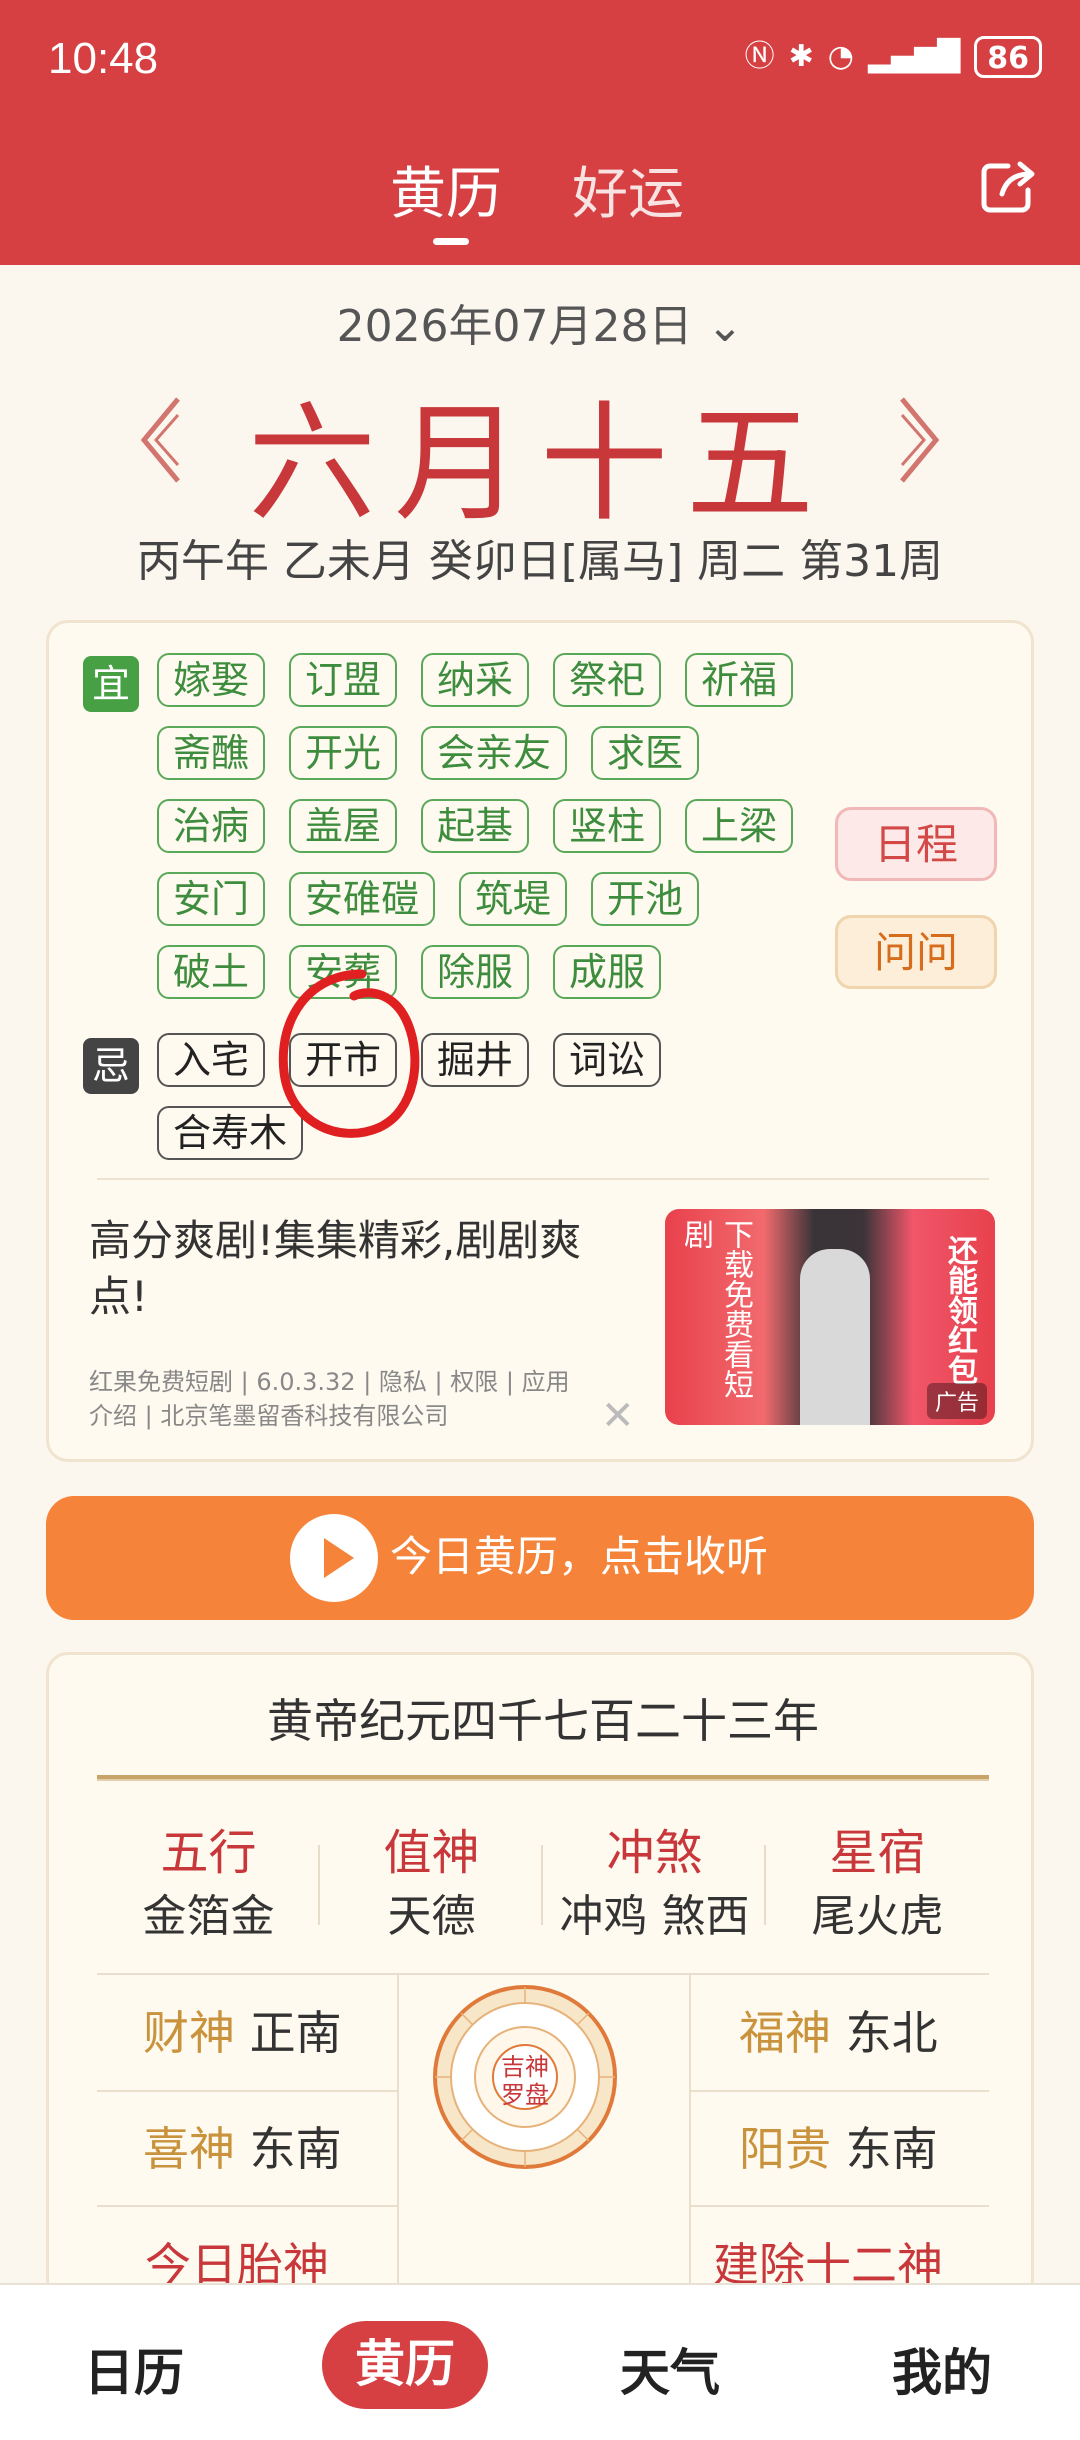  I want to click on yi-tag: 祭祀, so click(607, 680).